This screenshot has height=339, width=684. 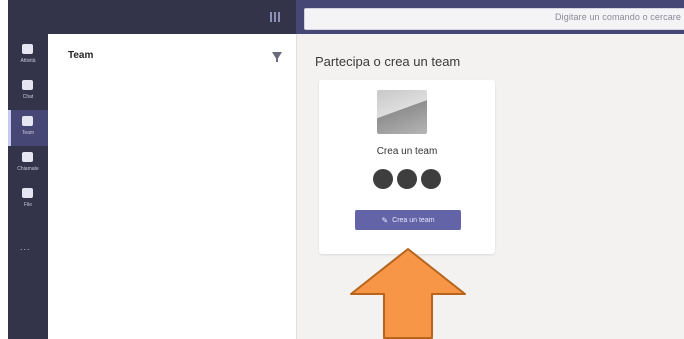 I want to click on teams-icon, so click(x=27, y=121).